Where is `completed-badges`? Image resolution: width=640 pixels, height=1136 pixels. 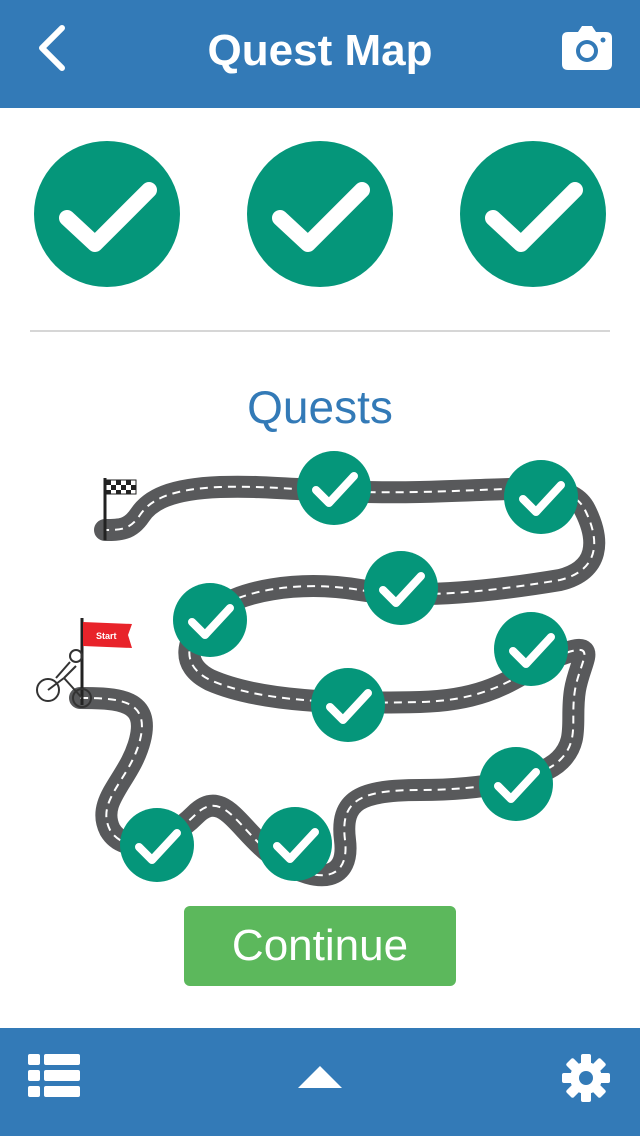
completed-badges is located at coordinates (320, 215).